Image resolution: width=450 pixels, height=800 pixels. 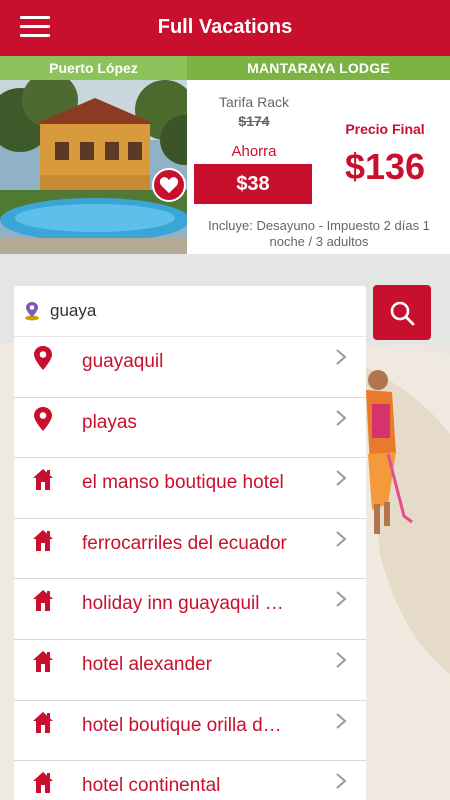 I want to click on suggestion-item: ferrocarriles del ecuador, so click(x=190, y=548).